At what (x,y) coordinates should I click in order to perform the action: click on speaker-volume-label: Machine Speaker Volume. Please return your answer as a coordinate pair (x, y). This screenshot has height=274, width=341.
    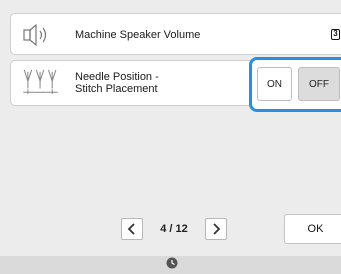
    Looking at the image, I should click on (138, 35).